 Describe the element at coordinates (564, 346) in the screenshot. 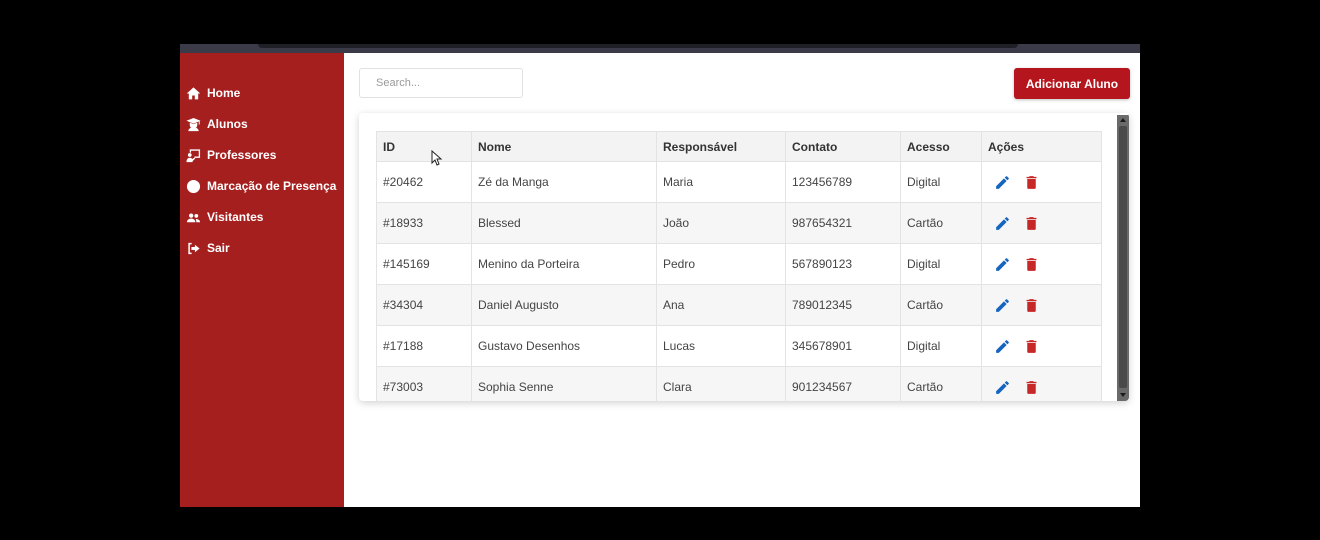

I see `cell-nome: Gustavo Desenhos` at that location.